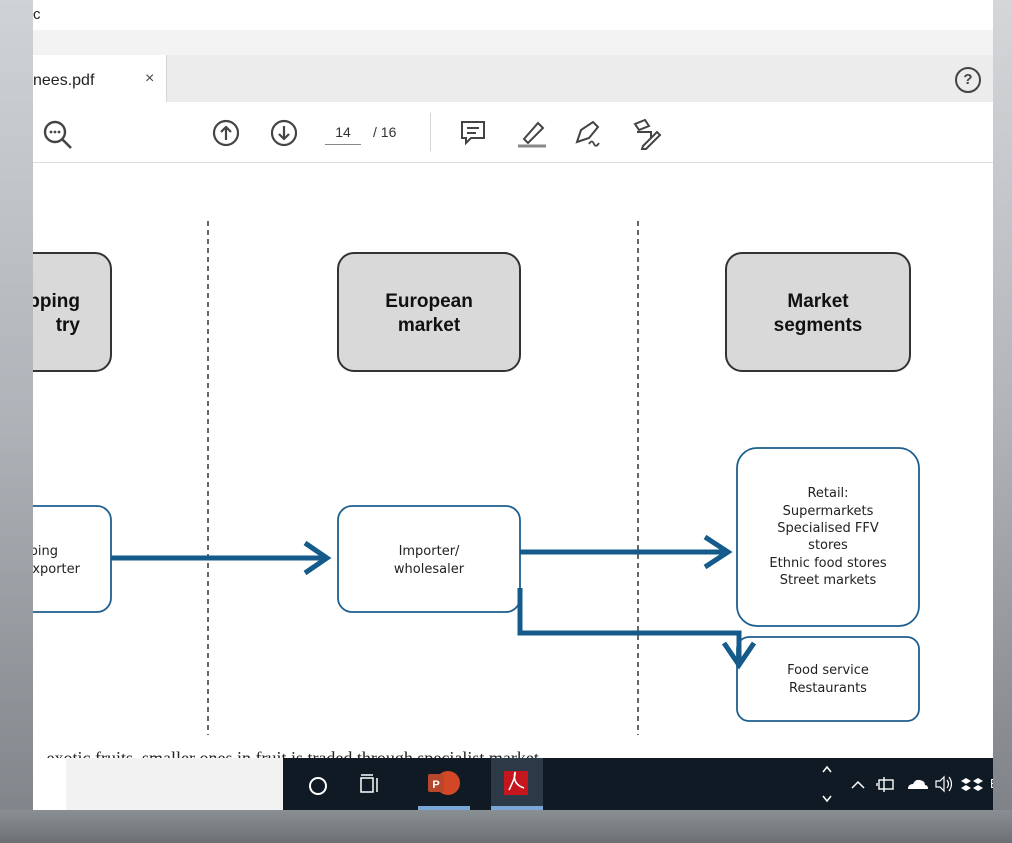 Image resolution: width=1012 pixels, height=843 pixels. Describe the element at coordinates (991, 783) in the screenshot. I see `language-indicator: EN` at that location.